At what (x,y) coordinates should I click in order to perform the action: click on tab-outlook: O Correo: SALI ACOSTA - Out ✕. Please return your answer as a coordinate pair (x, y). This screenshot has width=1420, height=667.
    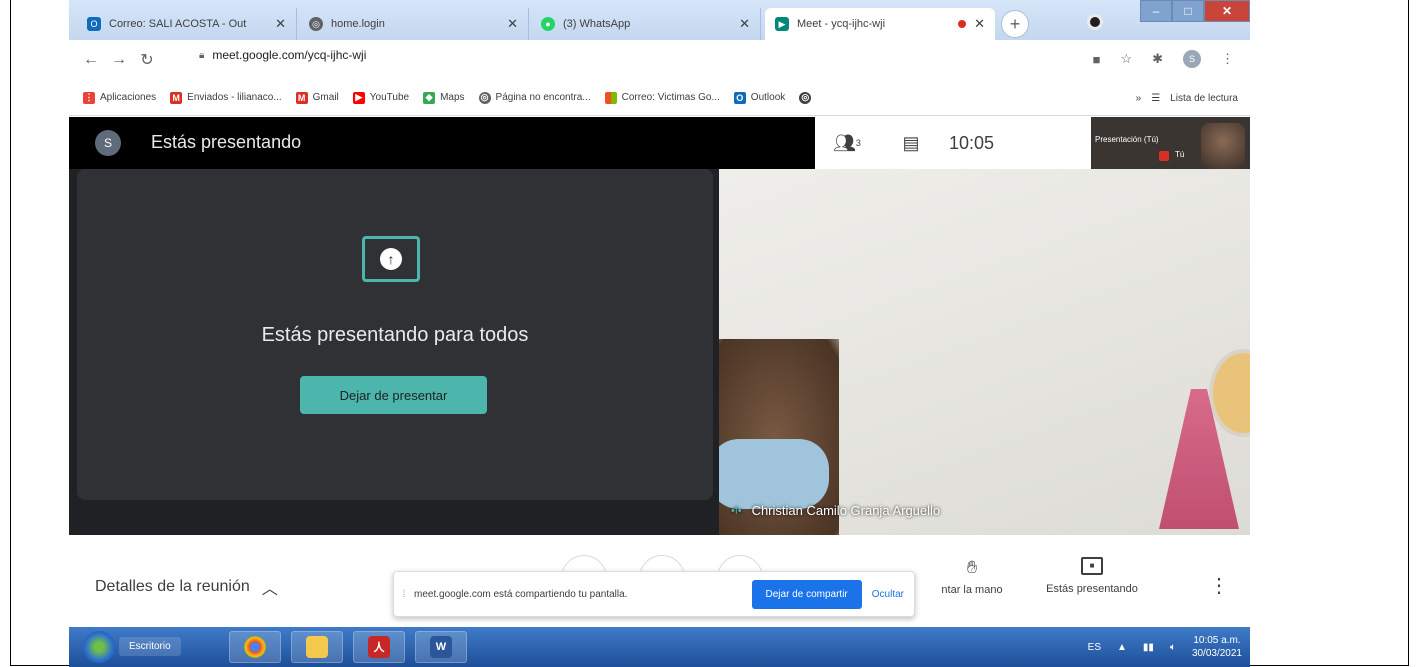
    Looking at the image, I should click on (187, 24).